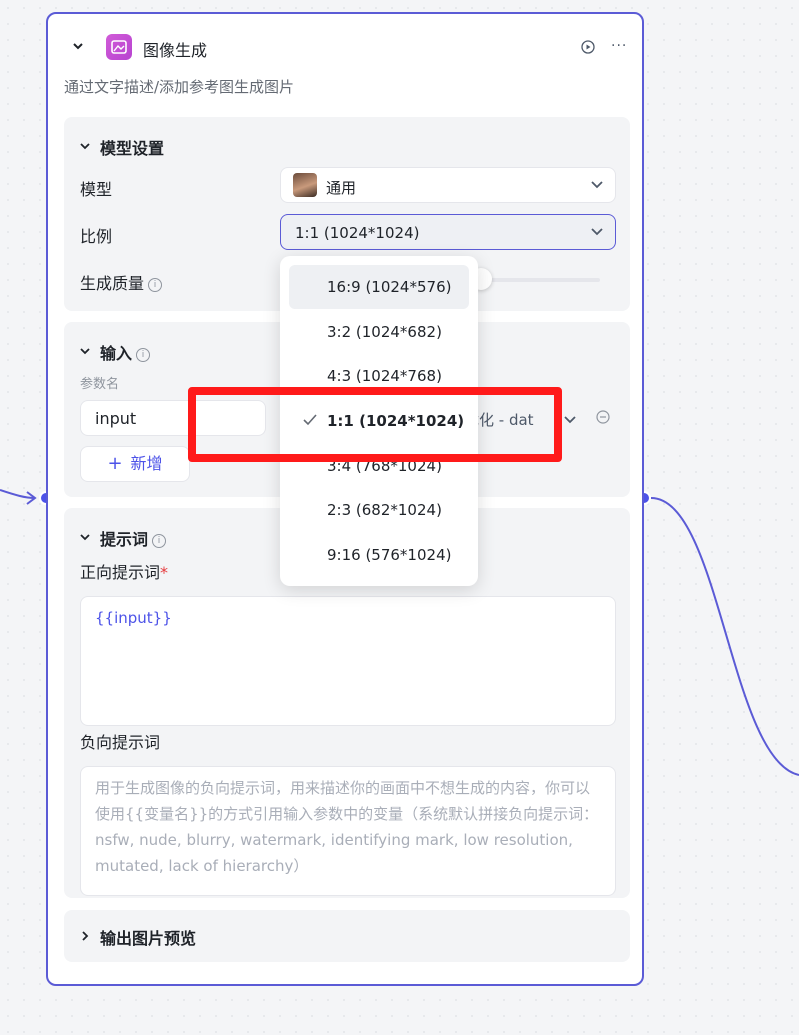 This screenshot has width=799, height=1035. I want to click on ratio-option-label: 3:2 (1024*682), so click(384, 332).